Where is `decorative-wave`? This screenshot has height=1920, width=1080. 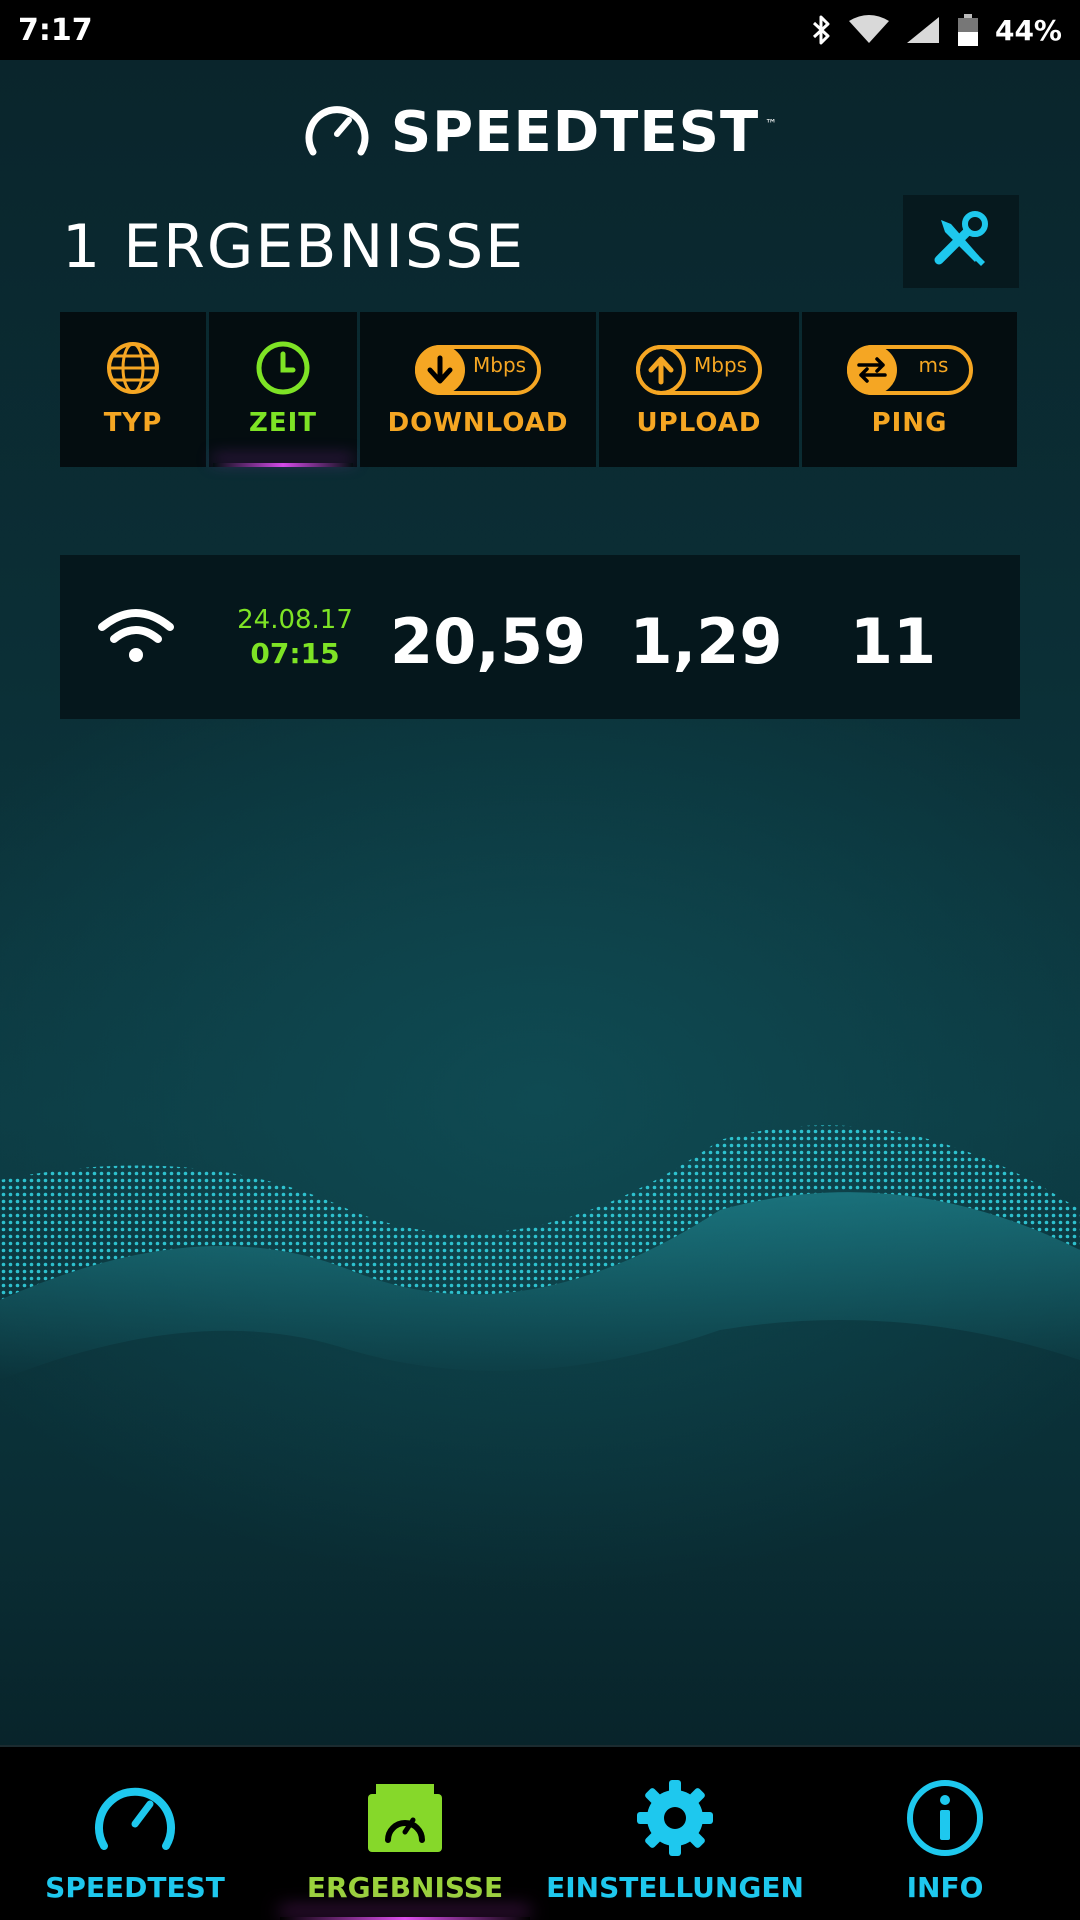 decorative-wave is located at coordinates (540, 1252).